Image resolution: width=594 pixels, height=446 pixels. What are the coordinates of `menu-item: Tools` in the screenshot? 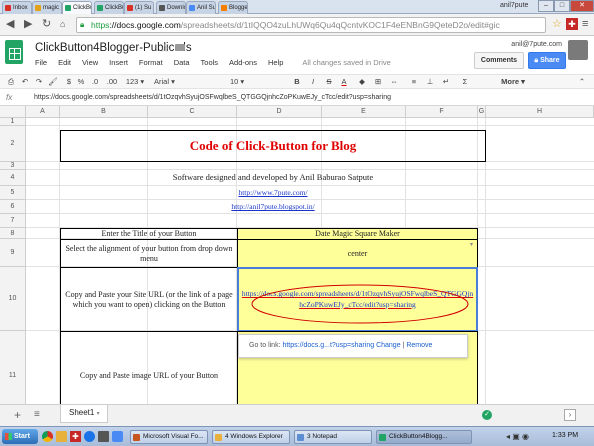 It's located at (210, 62).